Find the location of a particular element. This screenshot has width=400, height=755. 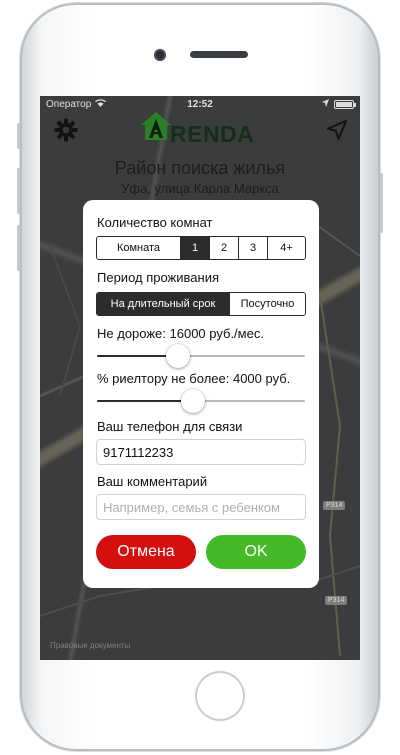

earpiece-speaker is located at coordinates (219, 54).